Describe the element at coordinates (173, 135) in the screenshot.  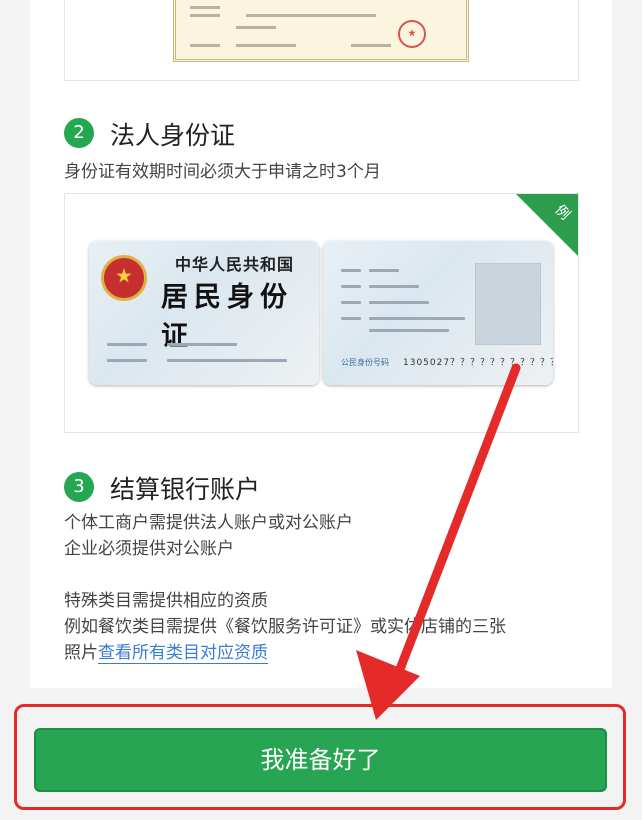
I see `section-title-id-card: 法人身份证` at that location.